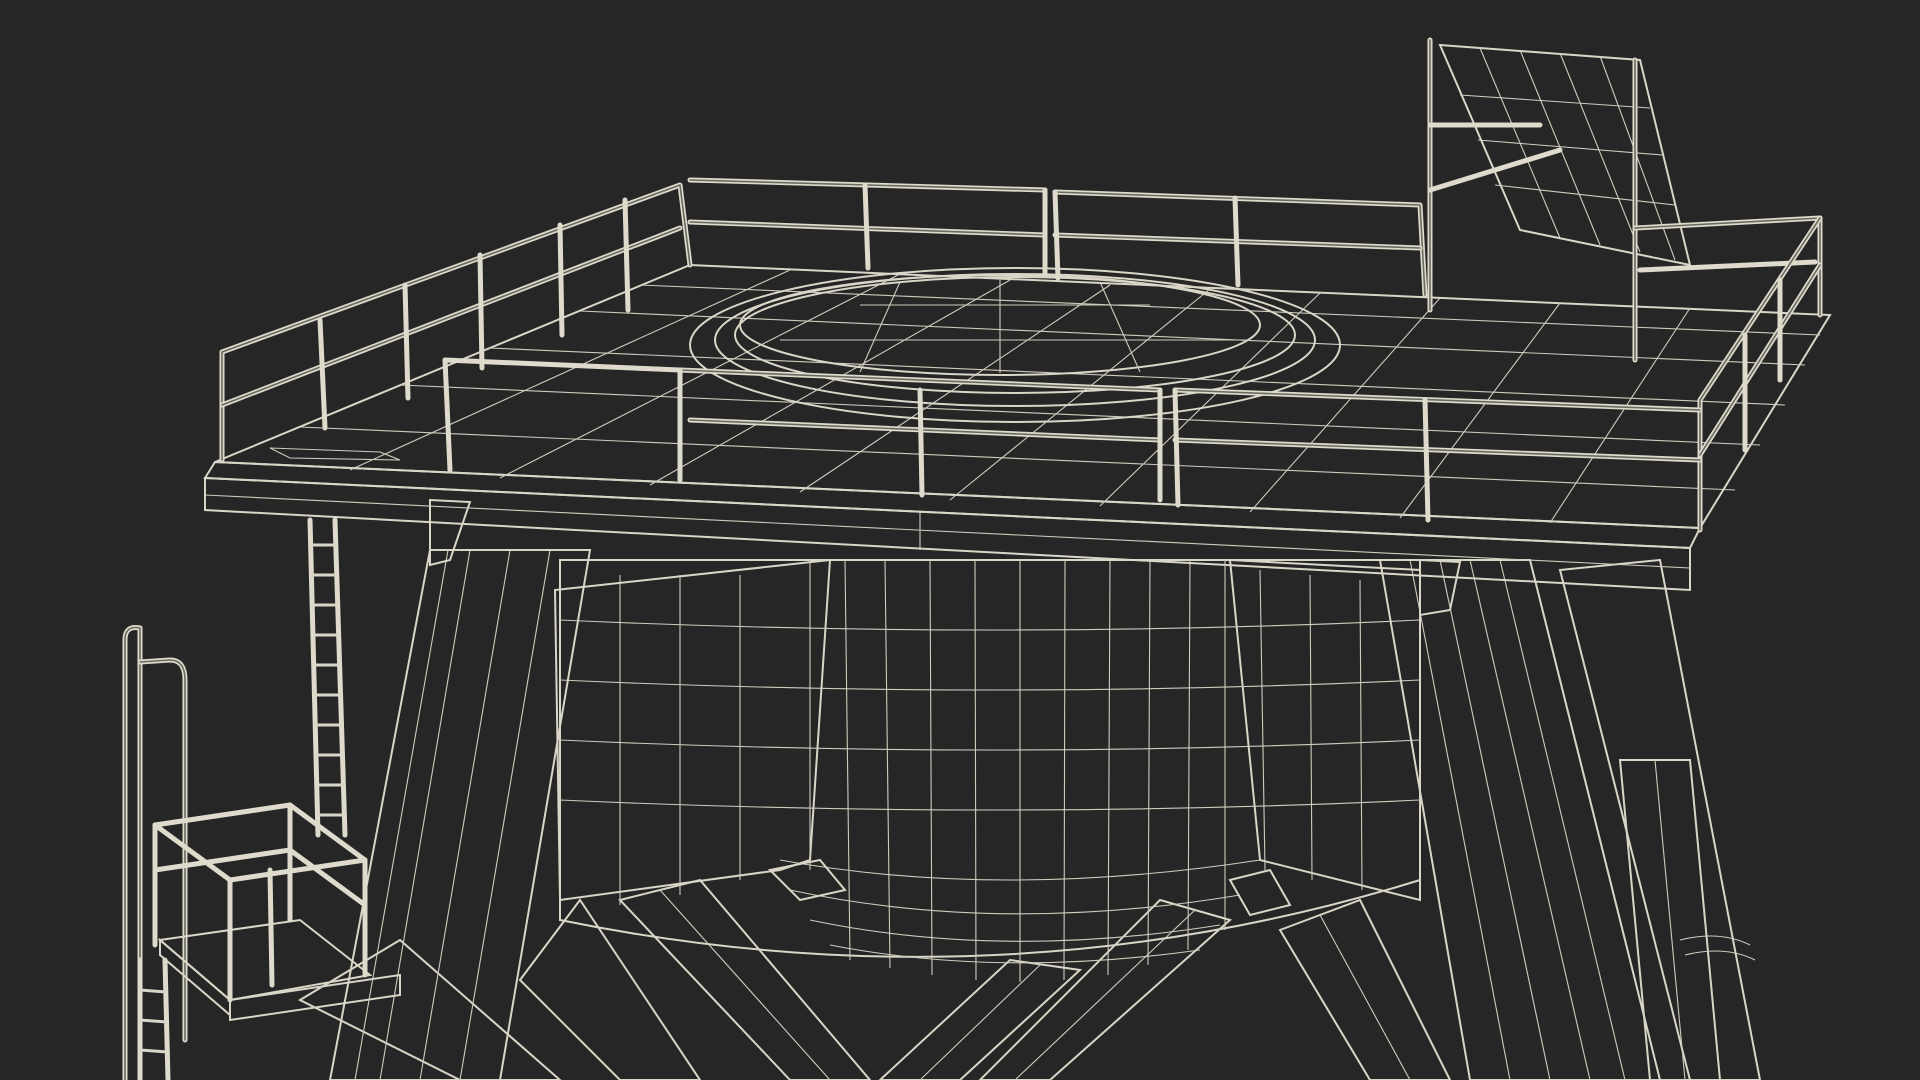 The height and width of the screenshot is (1080, 1920). Describe the element at coordinates (874, 979) in the screenshot. I see `cross-braces` at that location.